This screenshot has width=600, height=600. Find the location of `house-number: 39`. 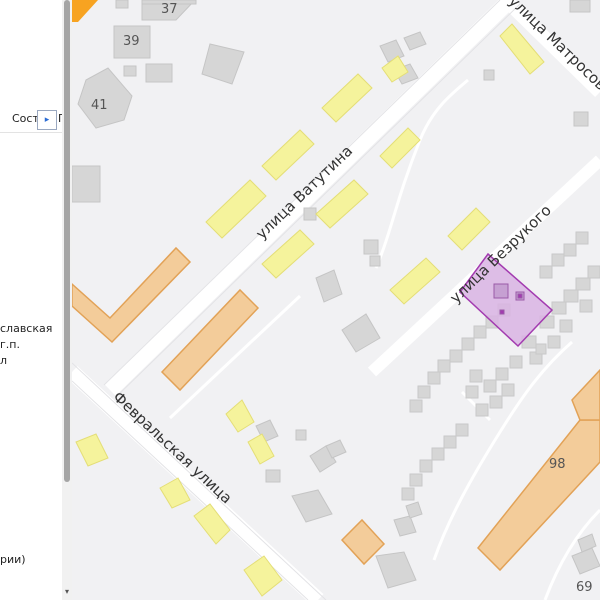

house-number: 39 is located at coordinates (131, 41).